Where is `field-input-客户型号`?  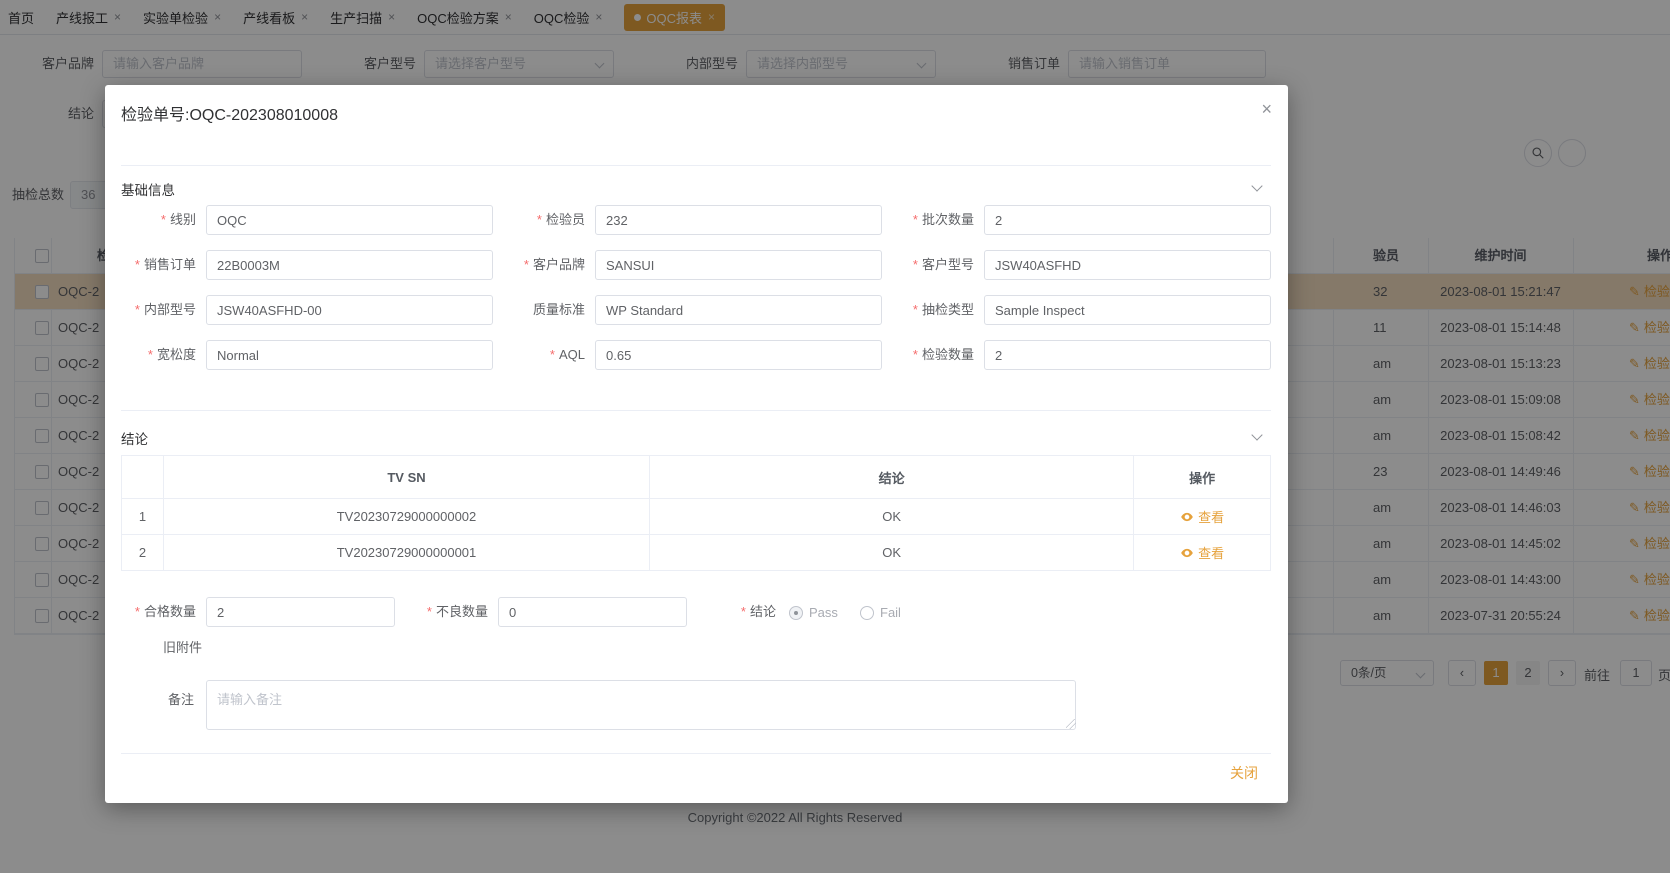
field-input-客户型号 is located at coordinates (1127, 265).